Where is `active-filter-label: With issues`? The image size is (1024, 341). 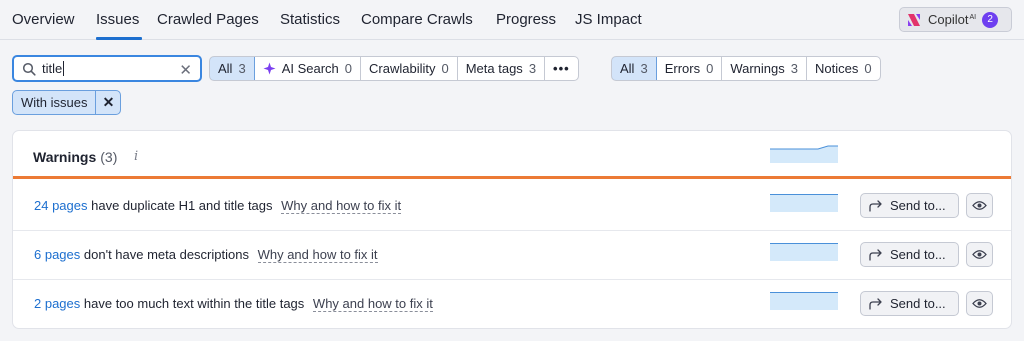
active-filter-label: With issues is located at coordinates (55, 102).